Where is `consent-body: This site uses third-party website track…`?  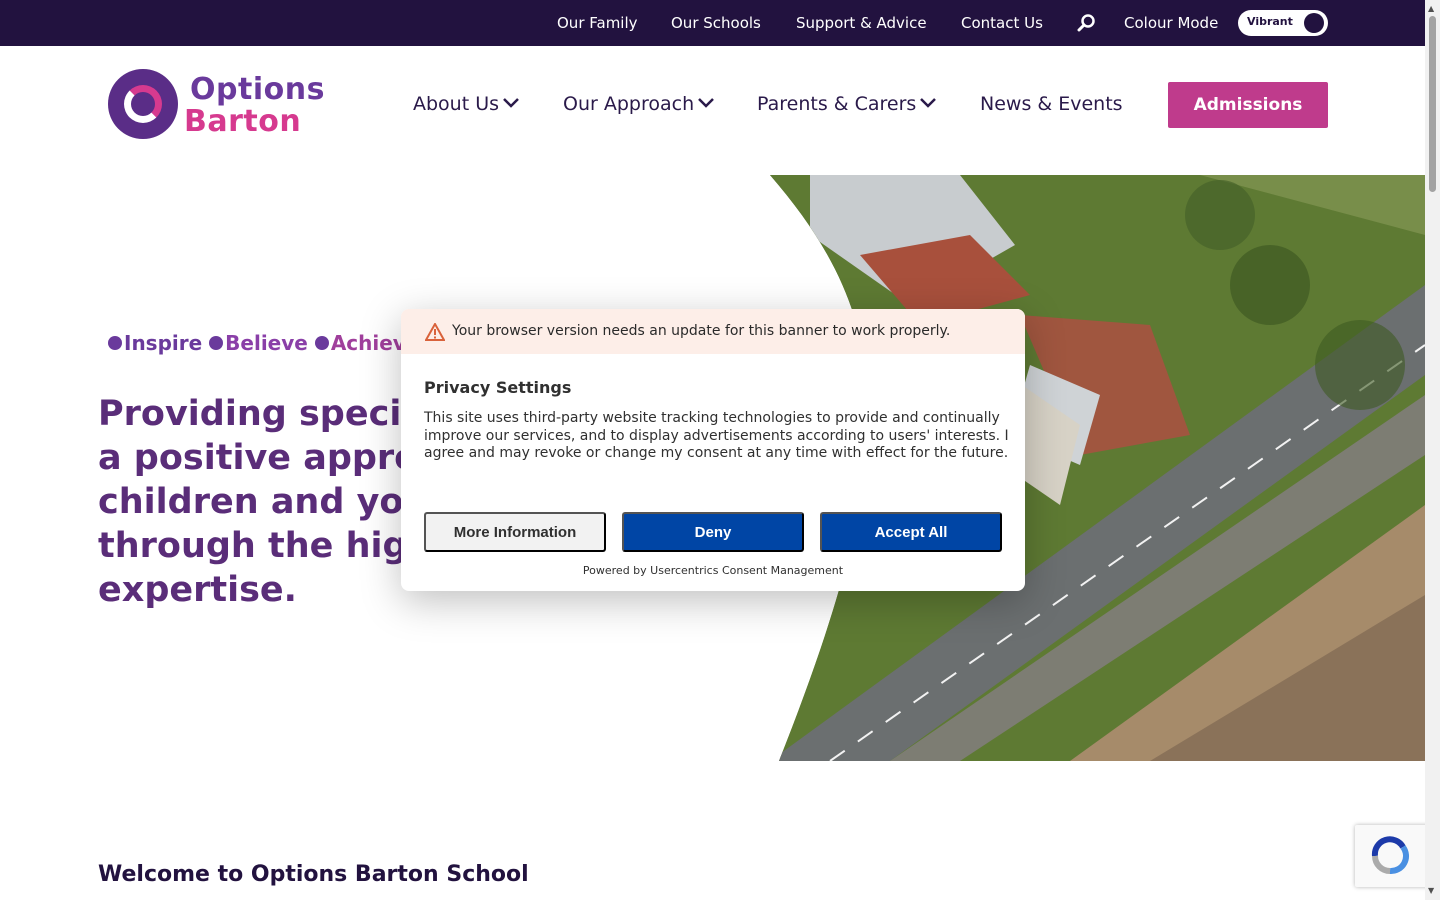
consent-body: This site uses third-party website track… is located at coordinates (716, 435).